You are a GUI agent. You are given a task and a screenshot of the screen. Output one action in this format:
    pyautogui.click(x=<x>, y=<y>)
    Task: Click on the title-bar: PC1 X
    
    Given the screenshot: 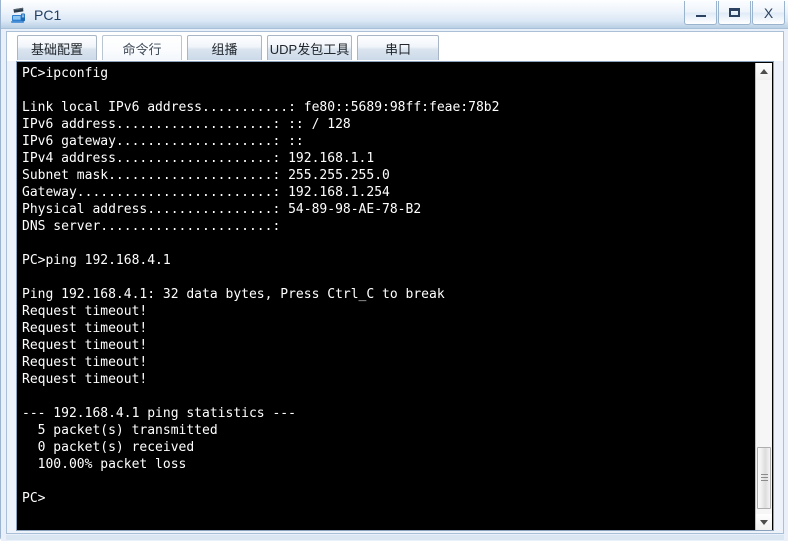 What is the action you would take?
    pyautogui.click(x=394, y=14)
    